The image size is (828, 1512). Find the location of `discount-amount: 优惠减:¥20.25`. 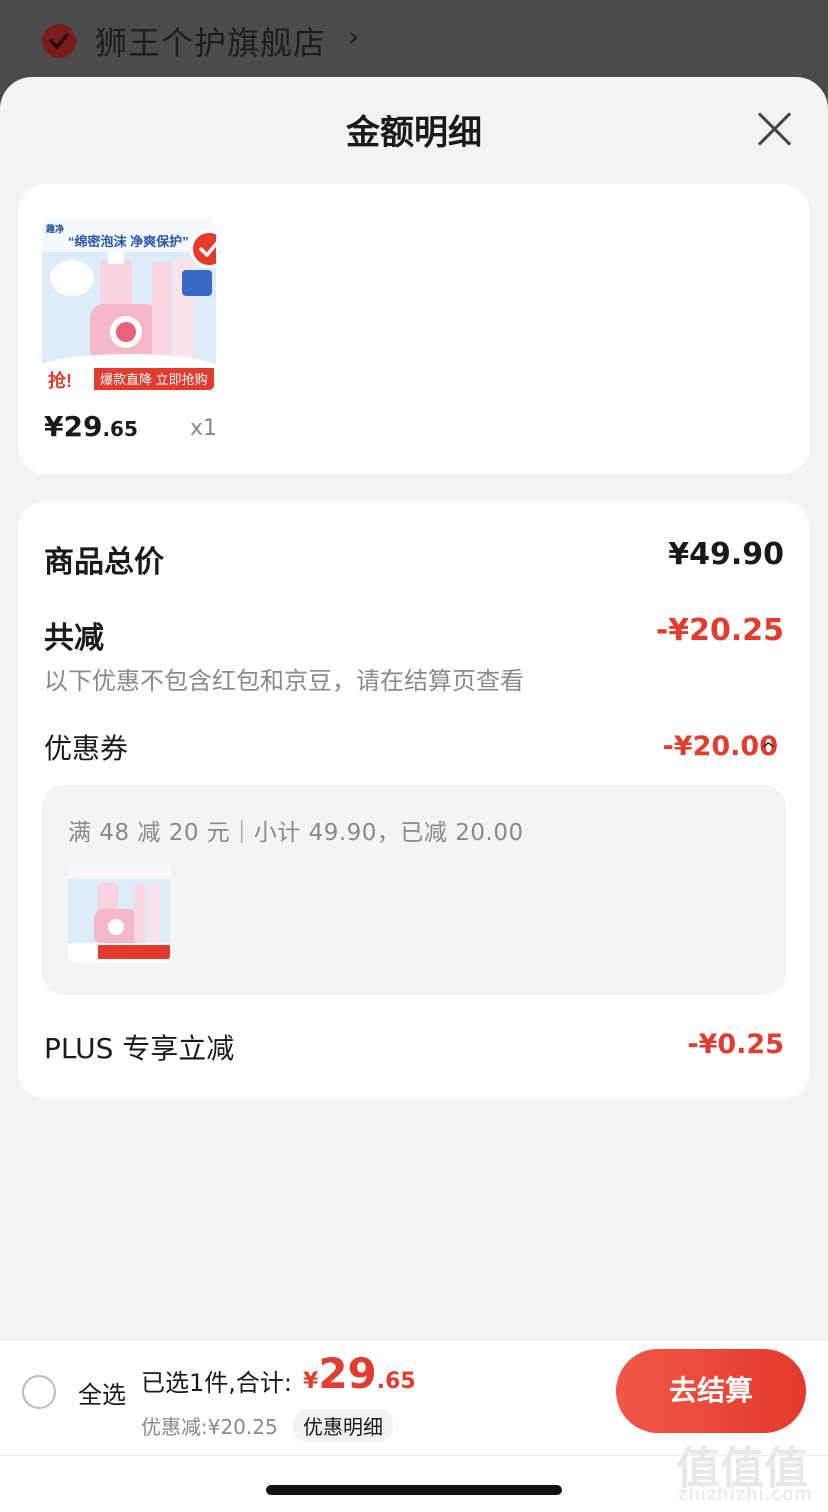

discount-amount: 优惠减:¥20.25 is located at coordinates (209, 1427).